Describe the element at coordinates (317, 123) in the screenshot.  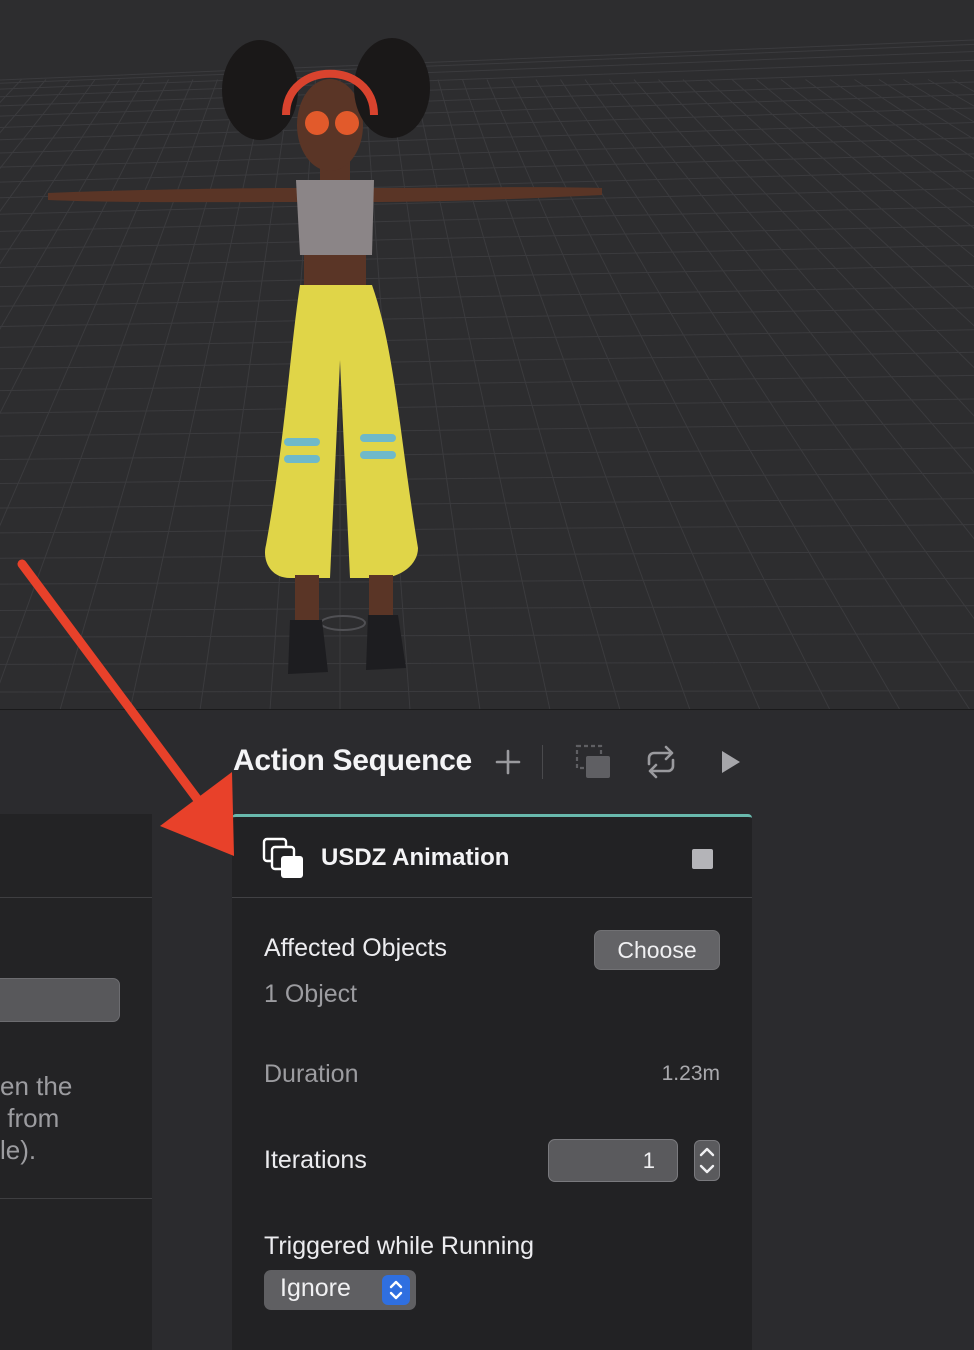
I see `character-glasses-left` at that location.